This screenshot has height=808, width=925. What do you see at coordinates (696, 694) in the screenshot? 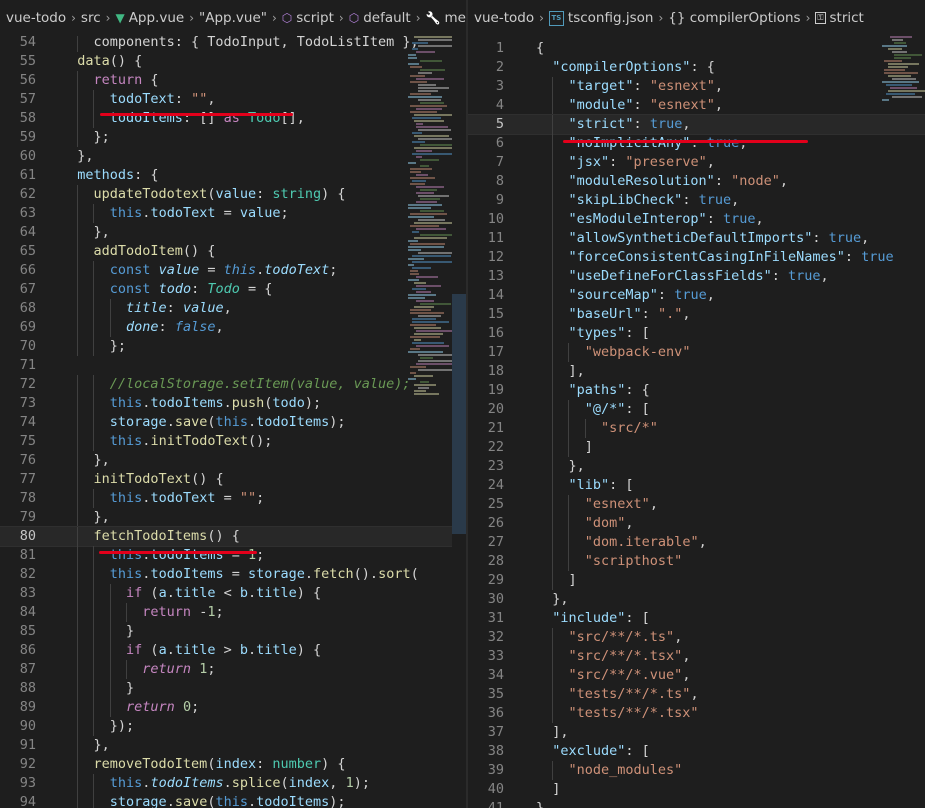
I see `code-line: 35 "tests/**/*.ts",` at bounding box center [696, 694].